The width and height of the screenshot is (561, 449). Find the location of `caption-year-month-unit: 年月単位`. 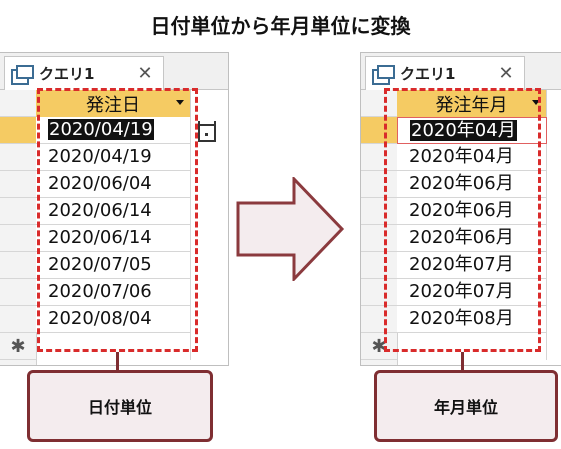

caption-year-month-unit: 年月単位 is located at coordinates (466, 406).